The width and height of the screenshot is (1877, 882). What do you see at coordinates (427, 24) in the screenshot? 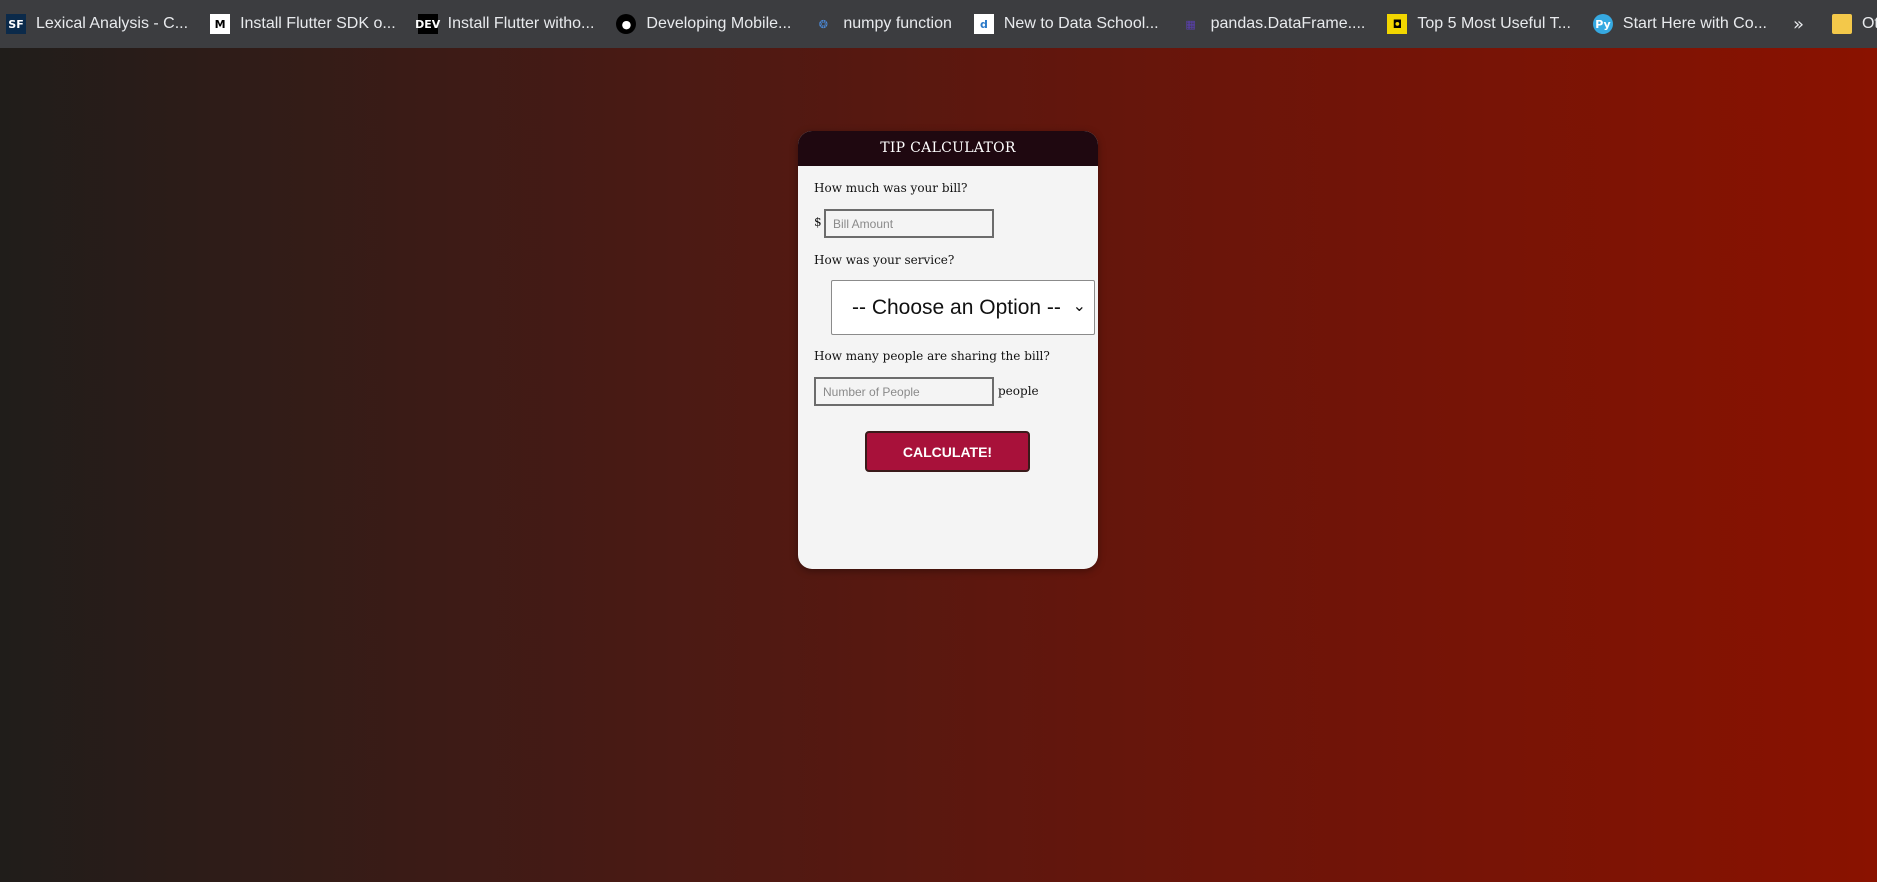
I see `dev-icon: DEV` at bounding box center [427, 24].